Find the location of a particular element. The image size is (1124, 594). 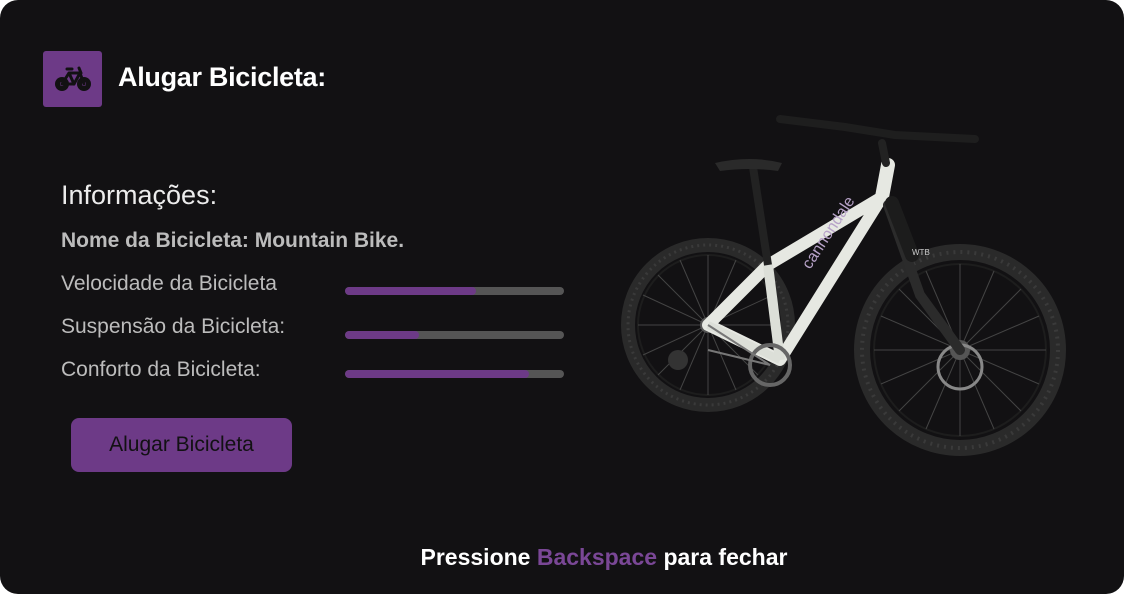

bicycle-icon is located at coordinates (72, 79).